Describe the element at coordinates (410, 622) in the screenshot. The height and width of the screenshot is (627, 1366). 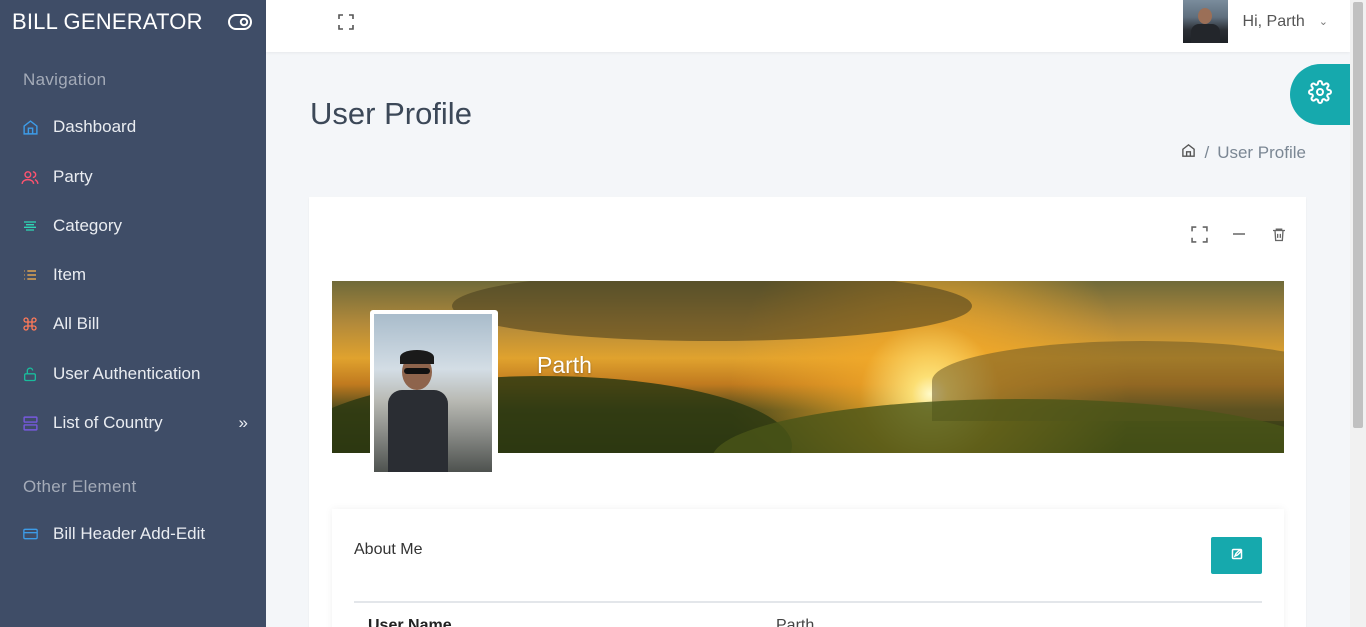
I see `field-label-user-name: User Name` at that location.